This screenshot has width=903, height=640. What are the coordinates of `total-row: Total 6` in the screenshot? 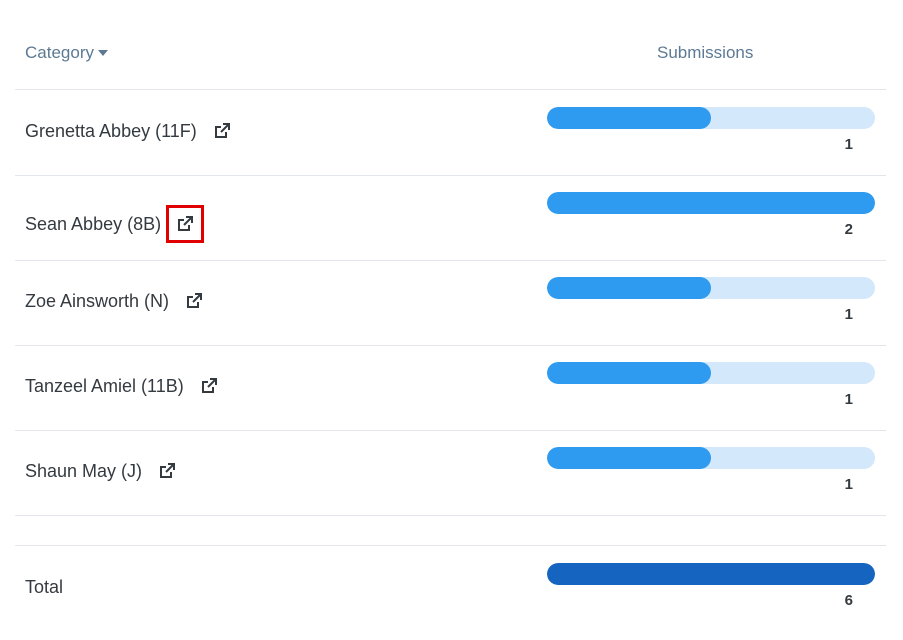 It's located at (450, 593).